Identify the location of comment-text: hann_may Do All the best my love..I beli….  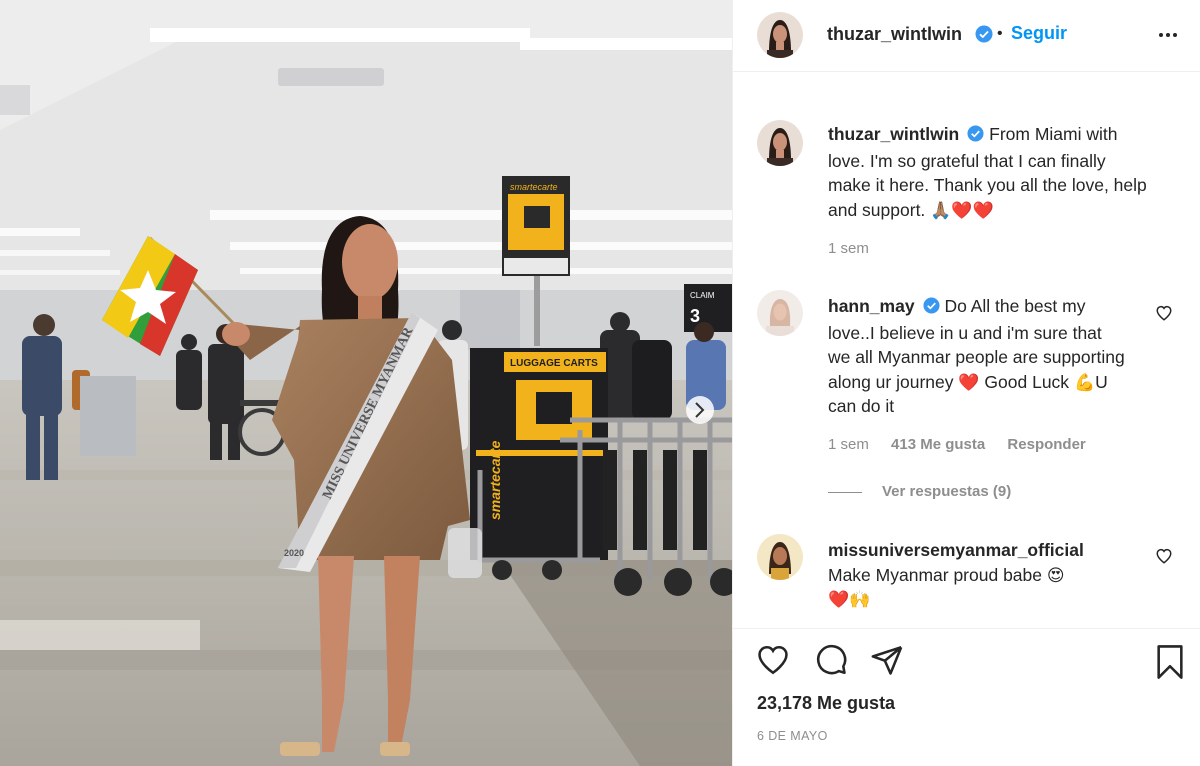
(978, 356).